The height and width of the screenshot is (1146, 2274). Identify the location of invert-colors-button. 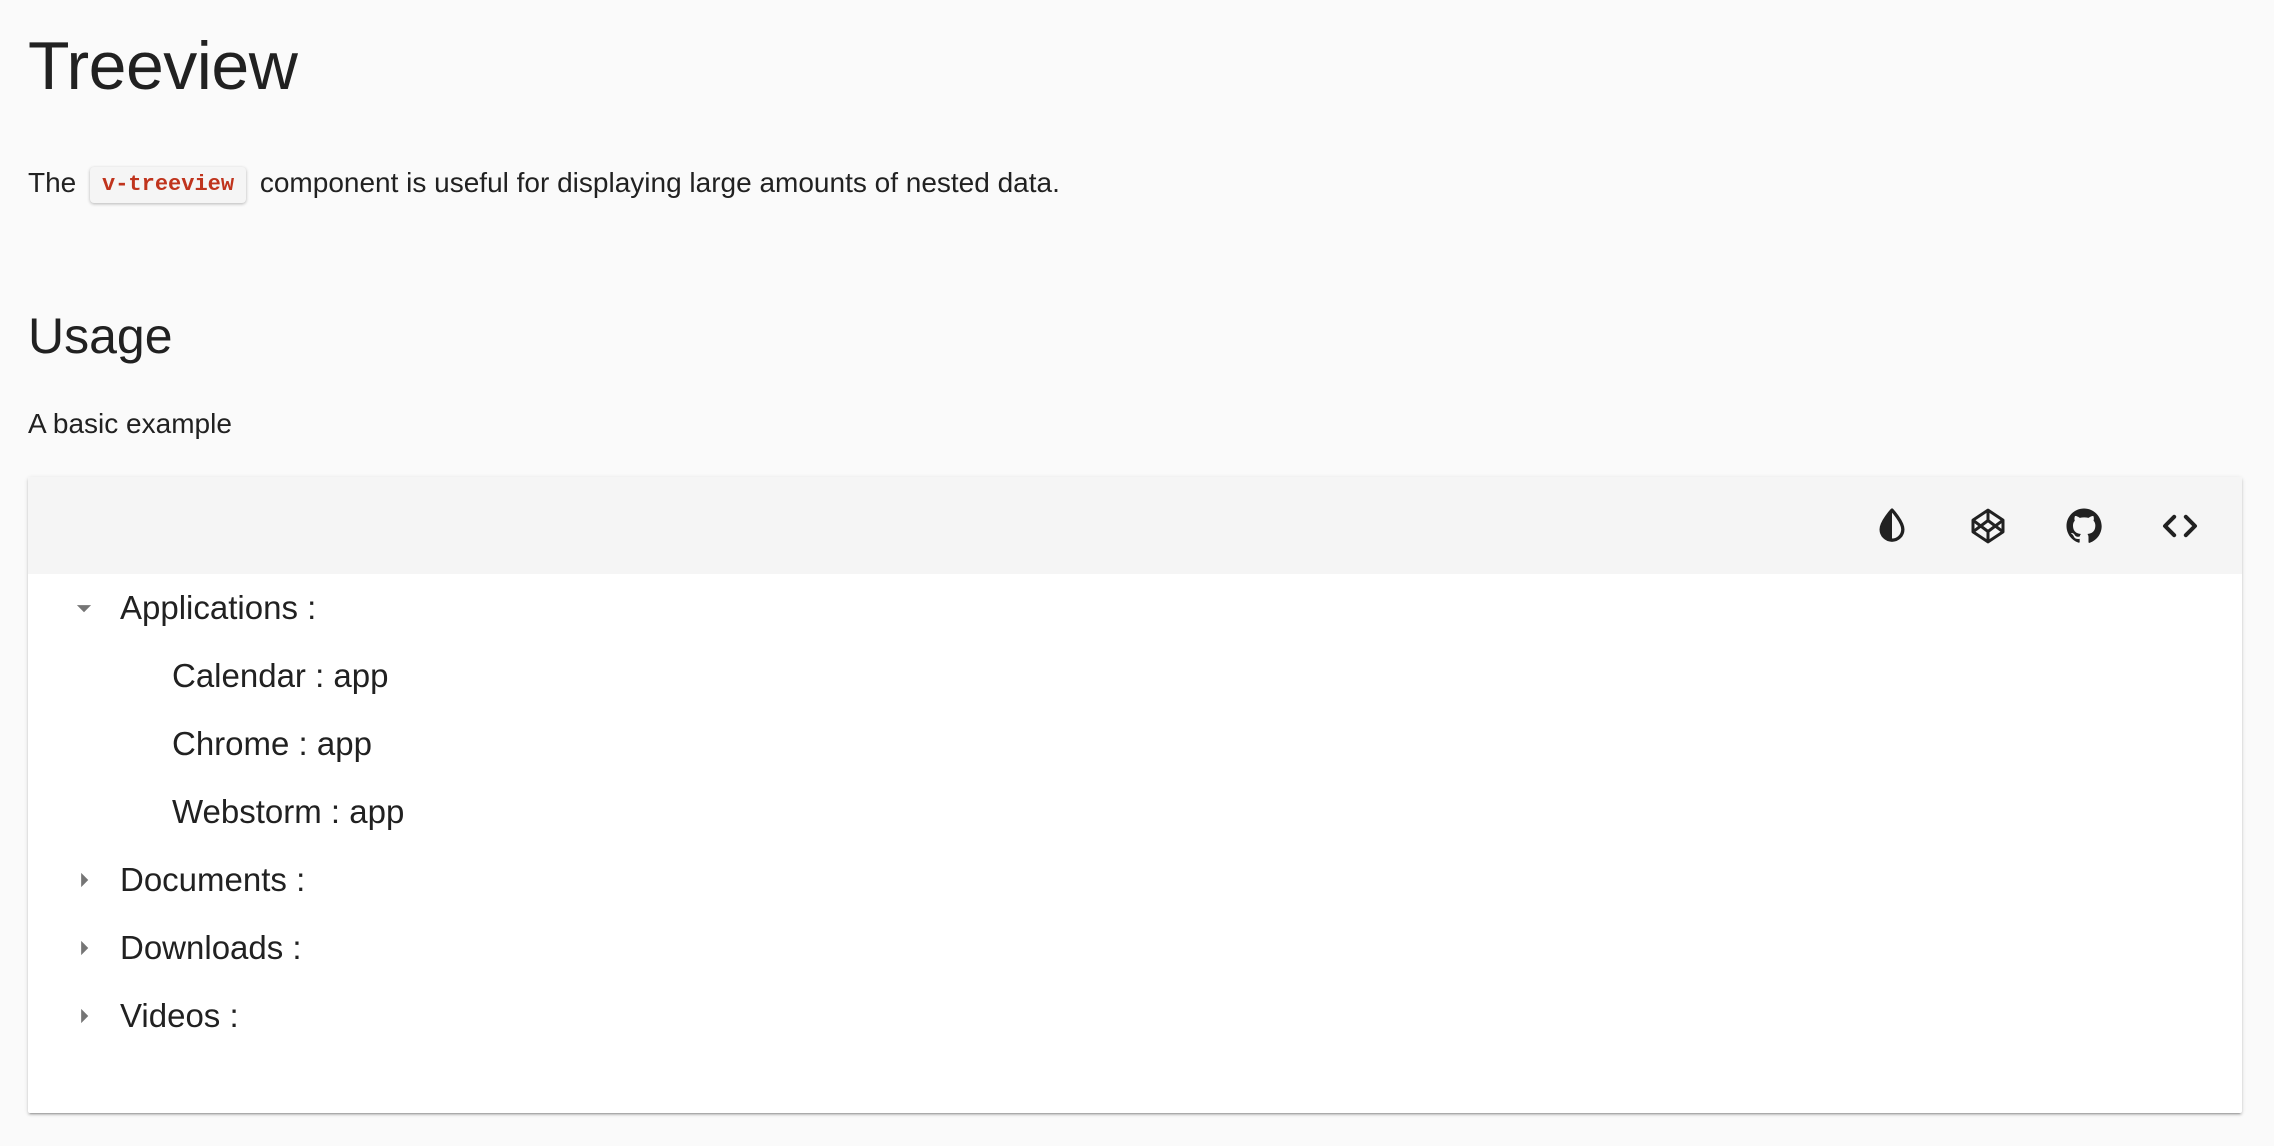
(1892, 526).